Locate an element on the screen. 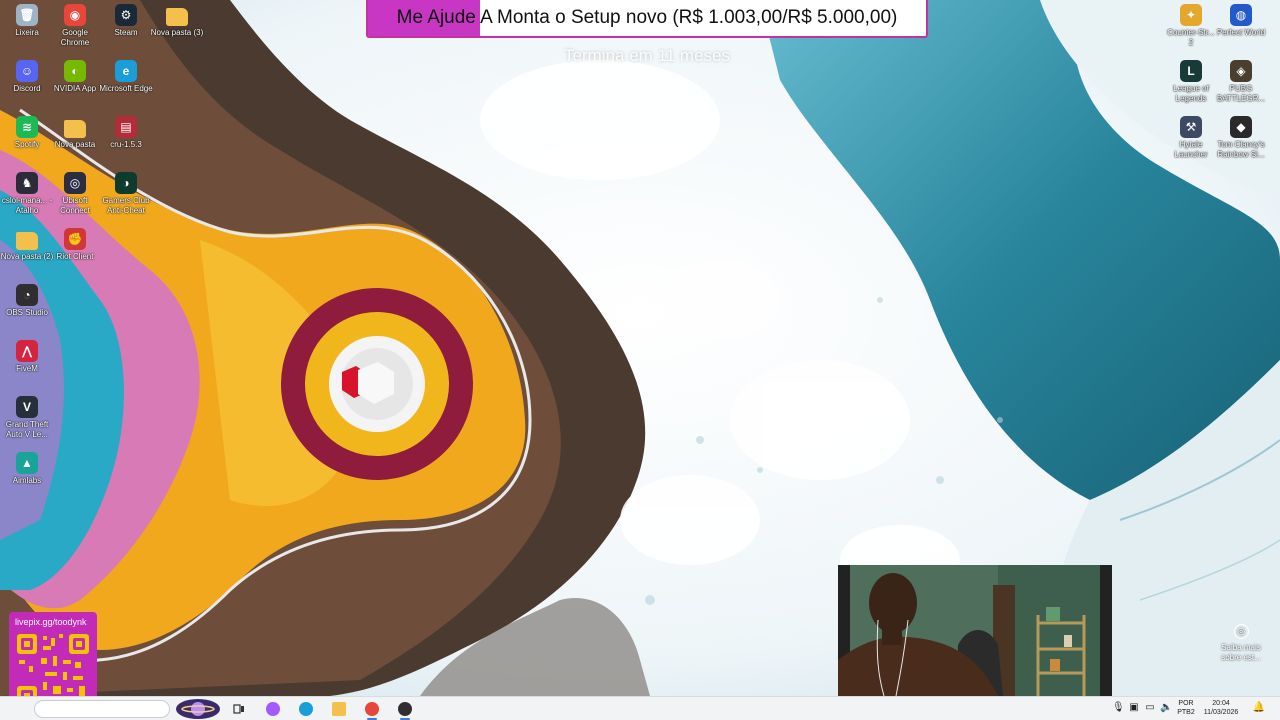 The width and height of the screenshot is (1280, 720). desktop-icon: ≋ Spotify is located at coordinates (27, 133).